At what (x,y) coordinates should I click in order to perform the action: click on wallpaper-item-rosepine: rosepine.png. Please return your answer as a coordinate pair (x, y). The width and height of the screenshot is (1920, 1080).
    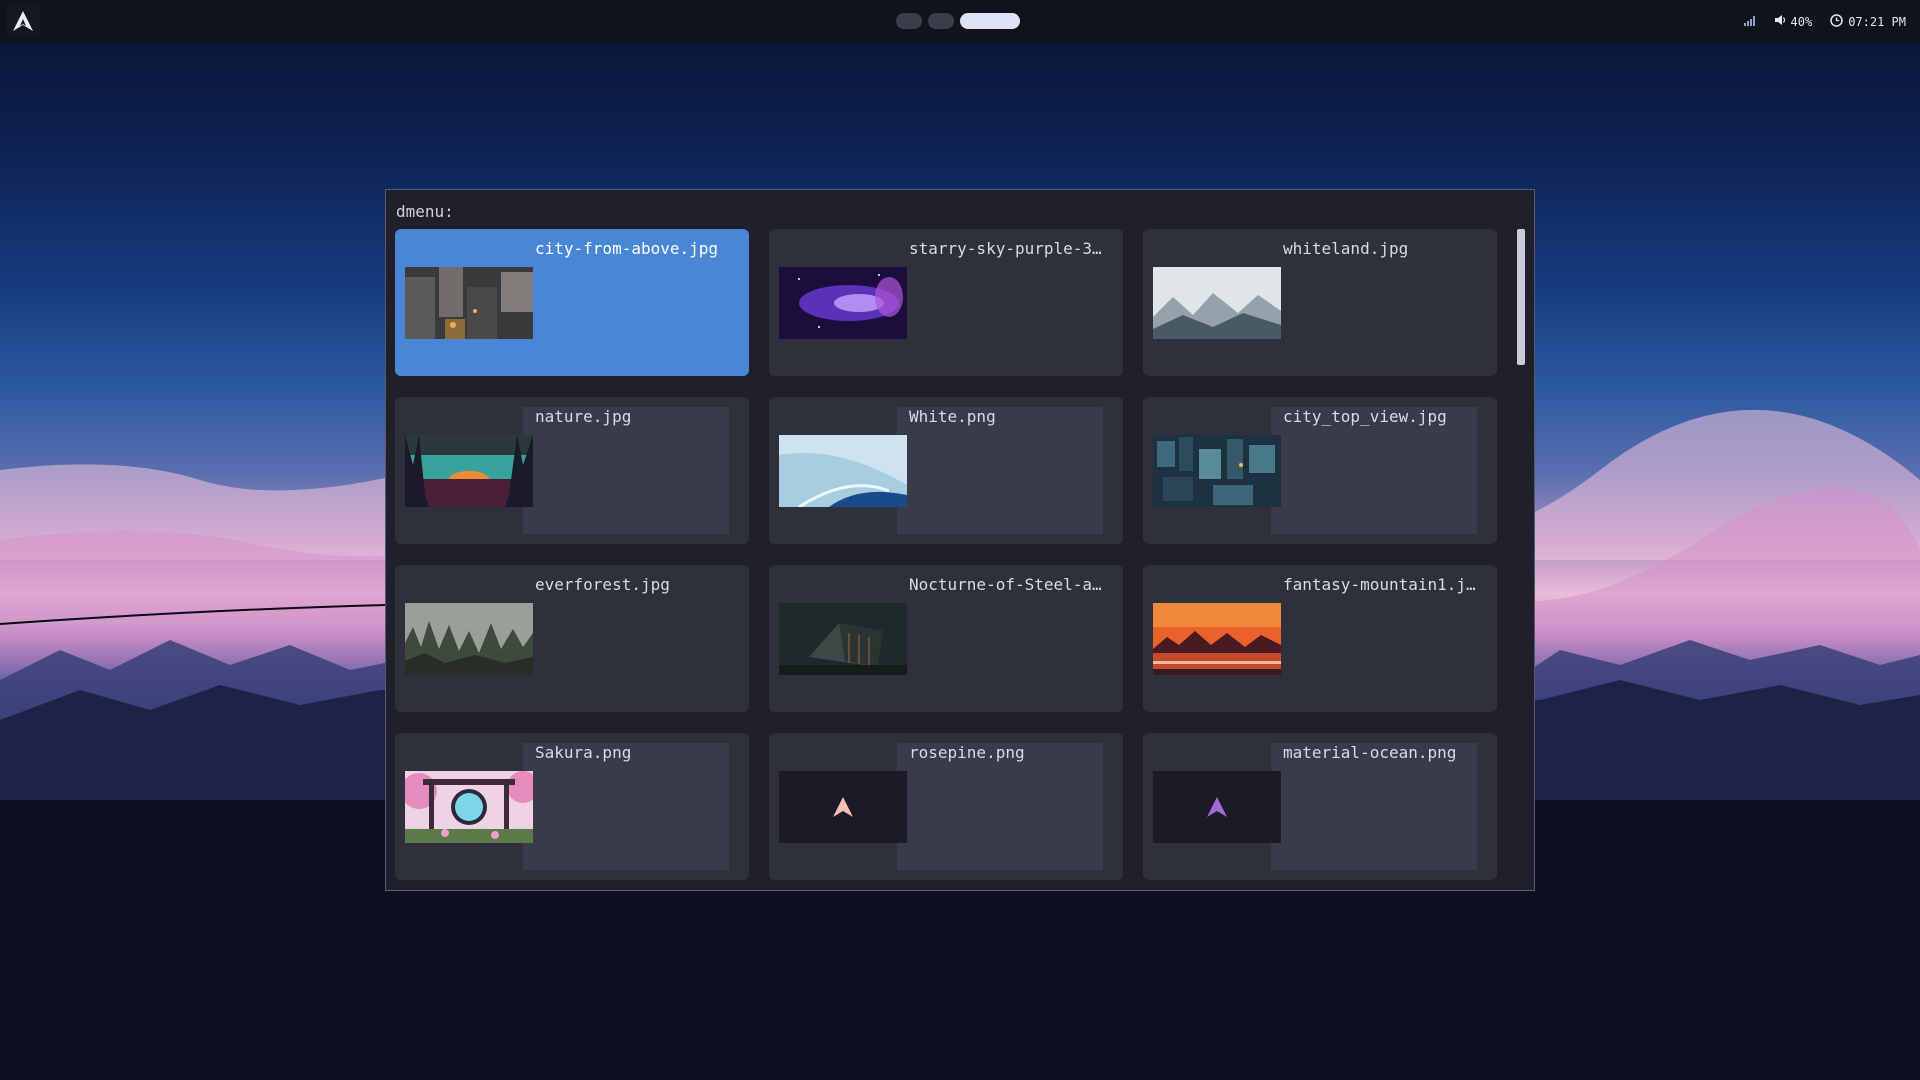
    Looking at the image, I should click on (946, 806).